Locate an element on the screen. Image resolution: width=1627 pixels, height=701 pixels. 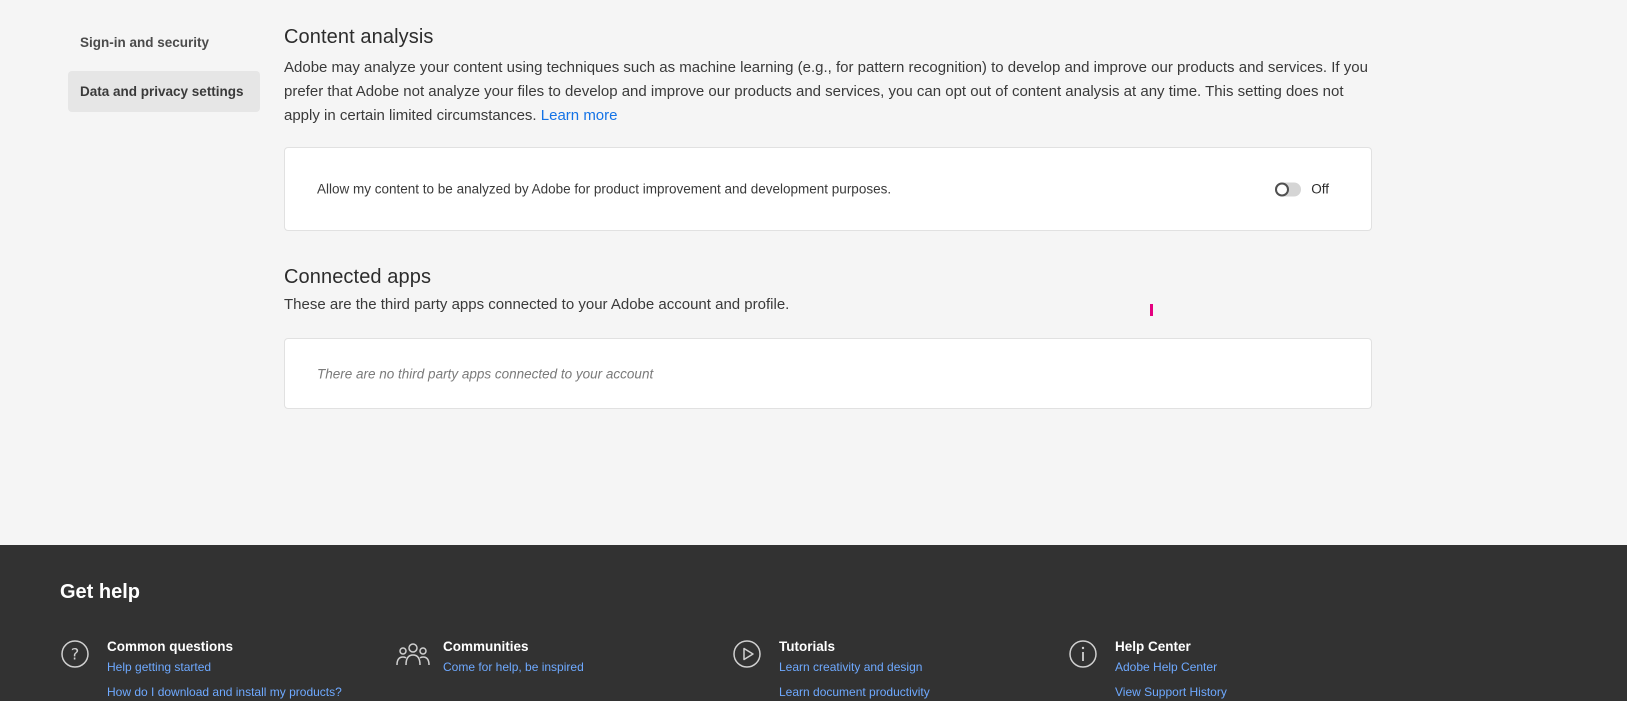
footer-title: Get help is located at coordinates (100, 592).